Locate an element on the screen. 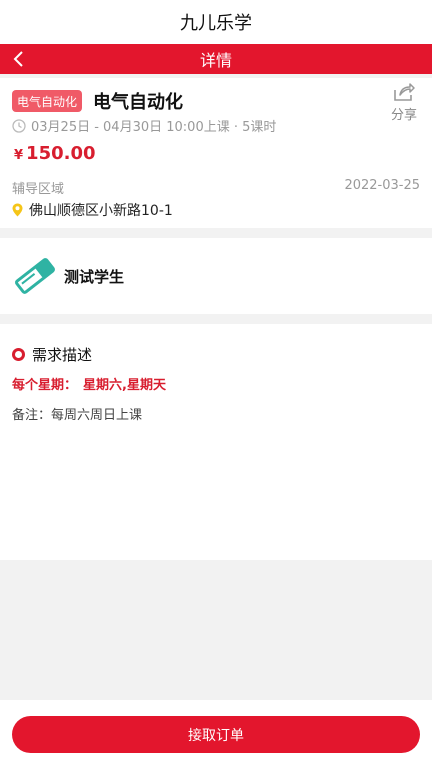 The height and width of the screenshot is (768, 432). nav-bar: 详情 is located at coordinates (216, 59).